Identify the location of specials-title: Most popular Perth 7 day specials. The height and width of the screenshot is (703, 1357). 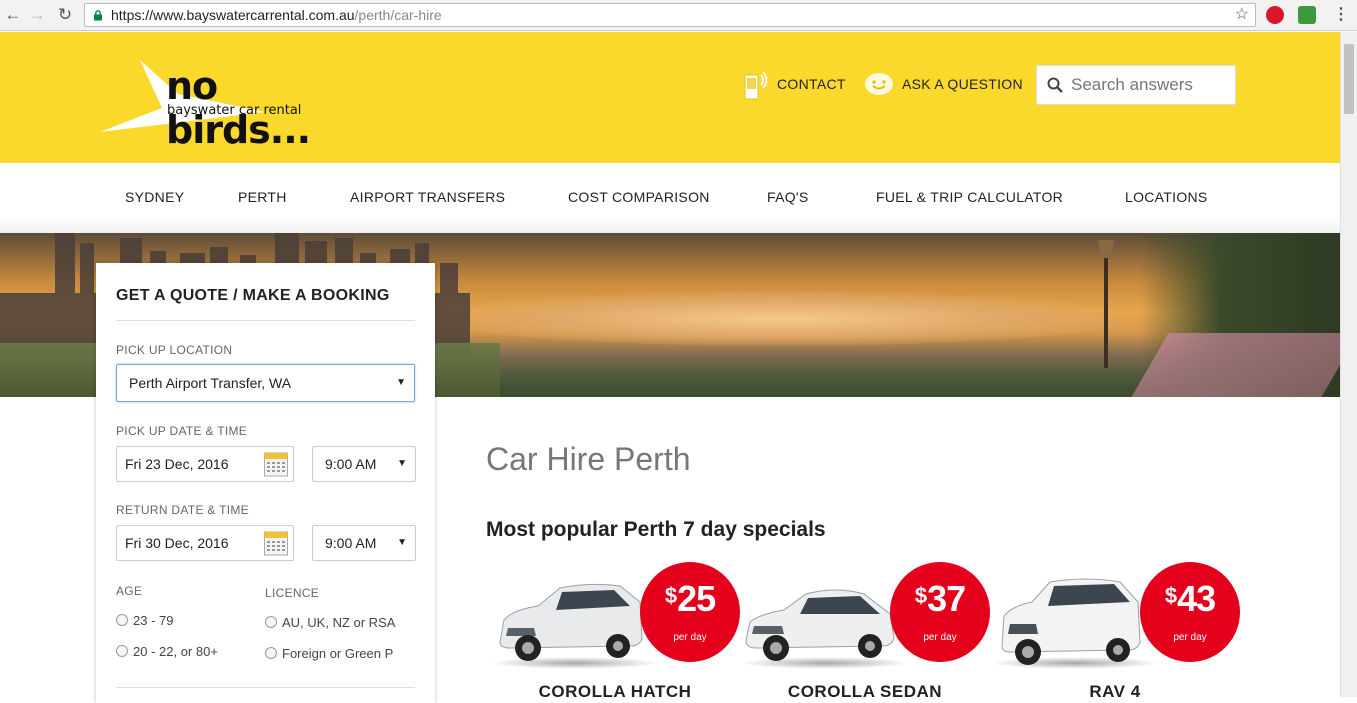
(656, 529).